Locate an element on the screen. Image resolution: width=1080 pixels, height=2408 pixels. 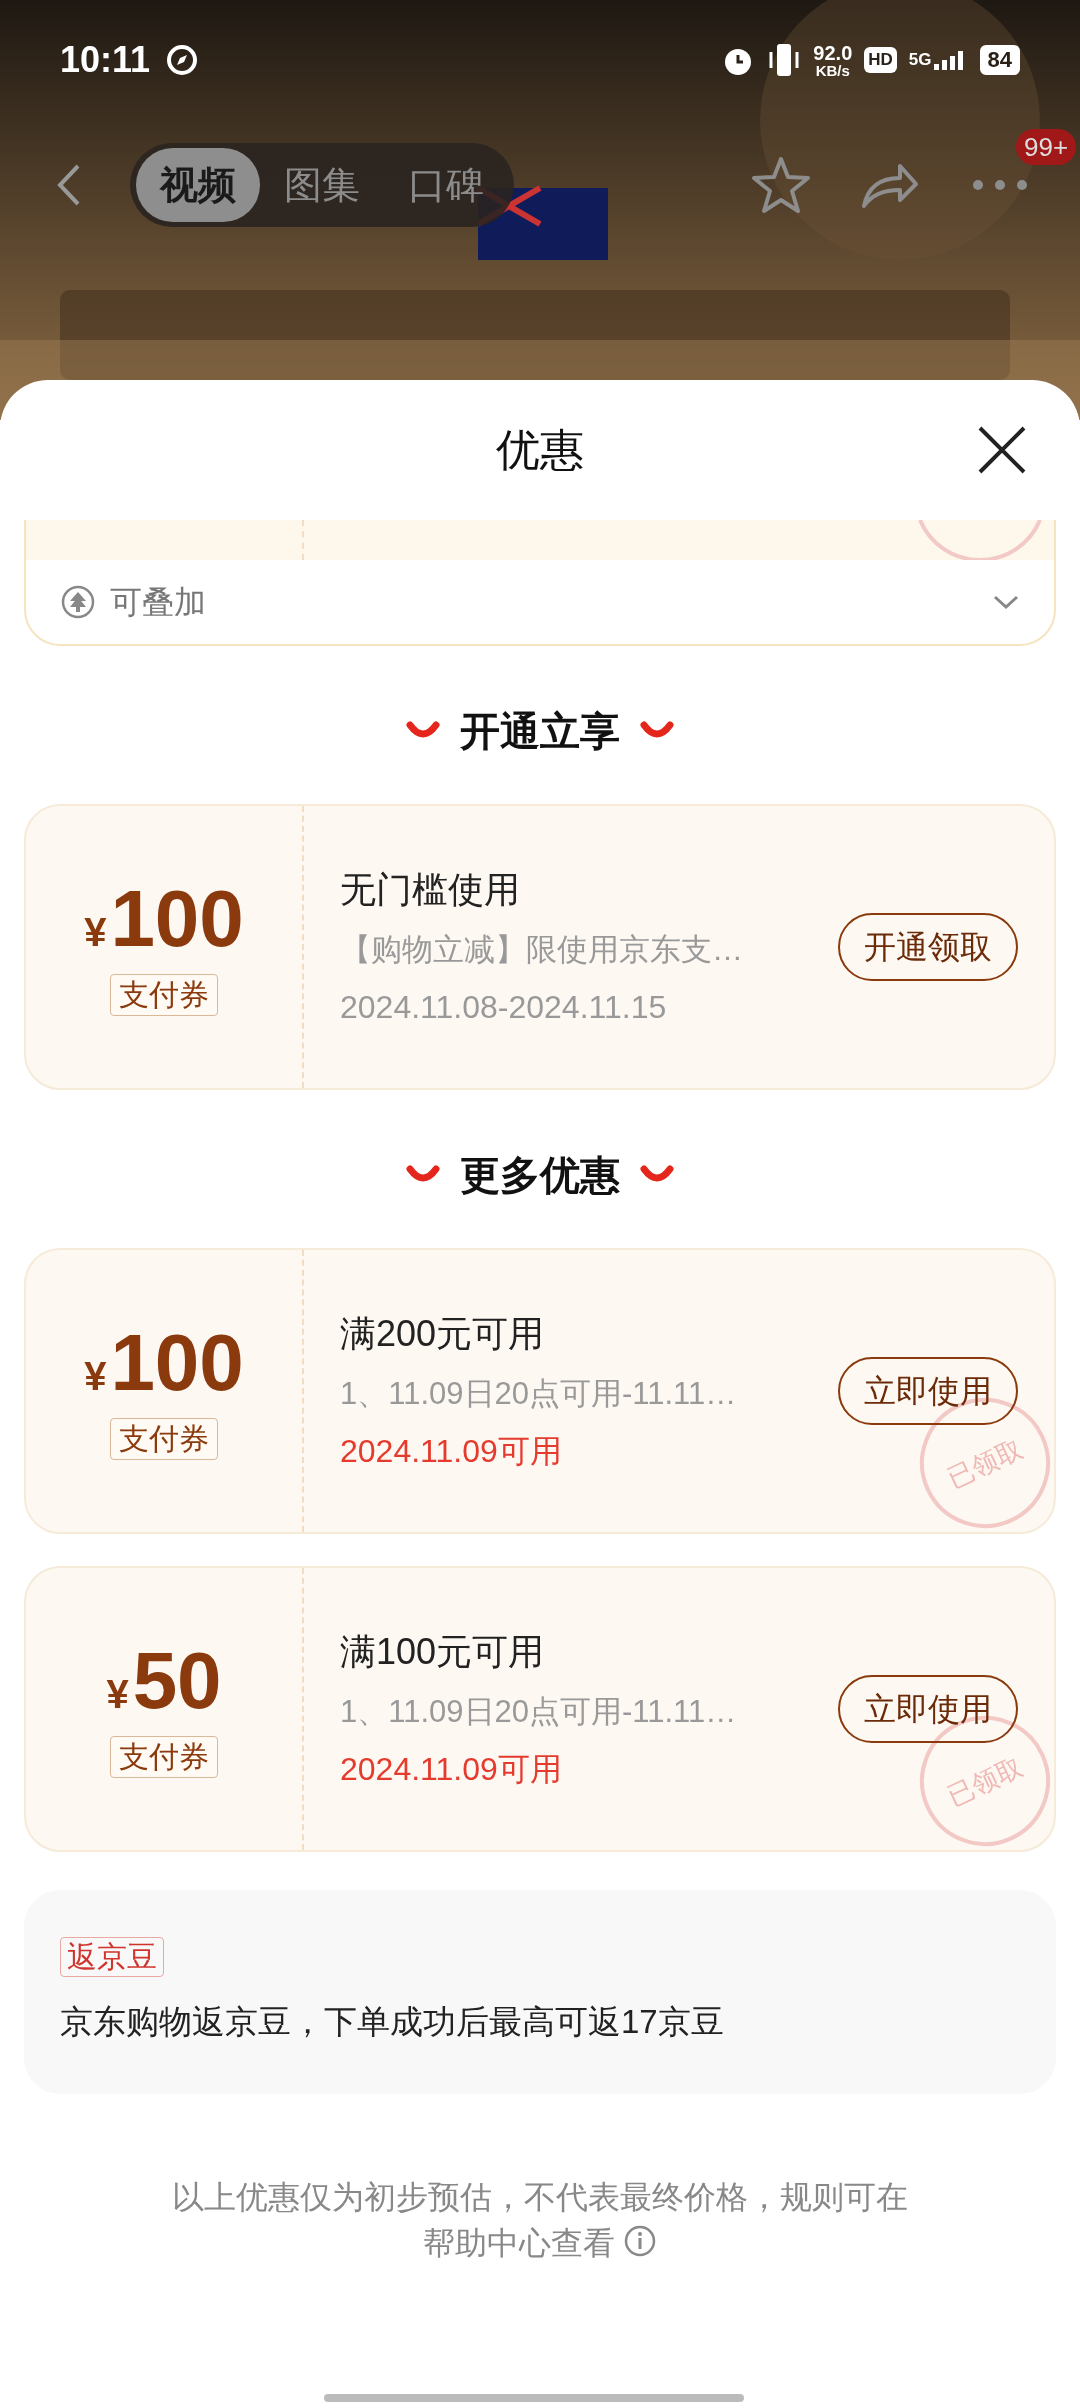
coupon-title: 满200元可用 is located at coordinates (443, 1333).